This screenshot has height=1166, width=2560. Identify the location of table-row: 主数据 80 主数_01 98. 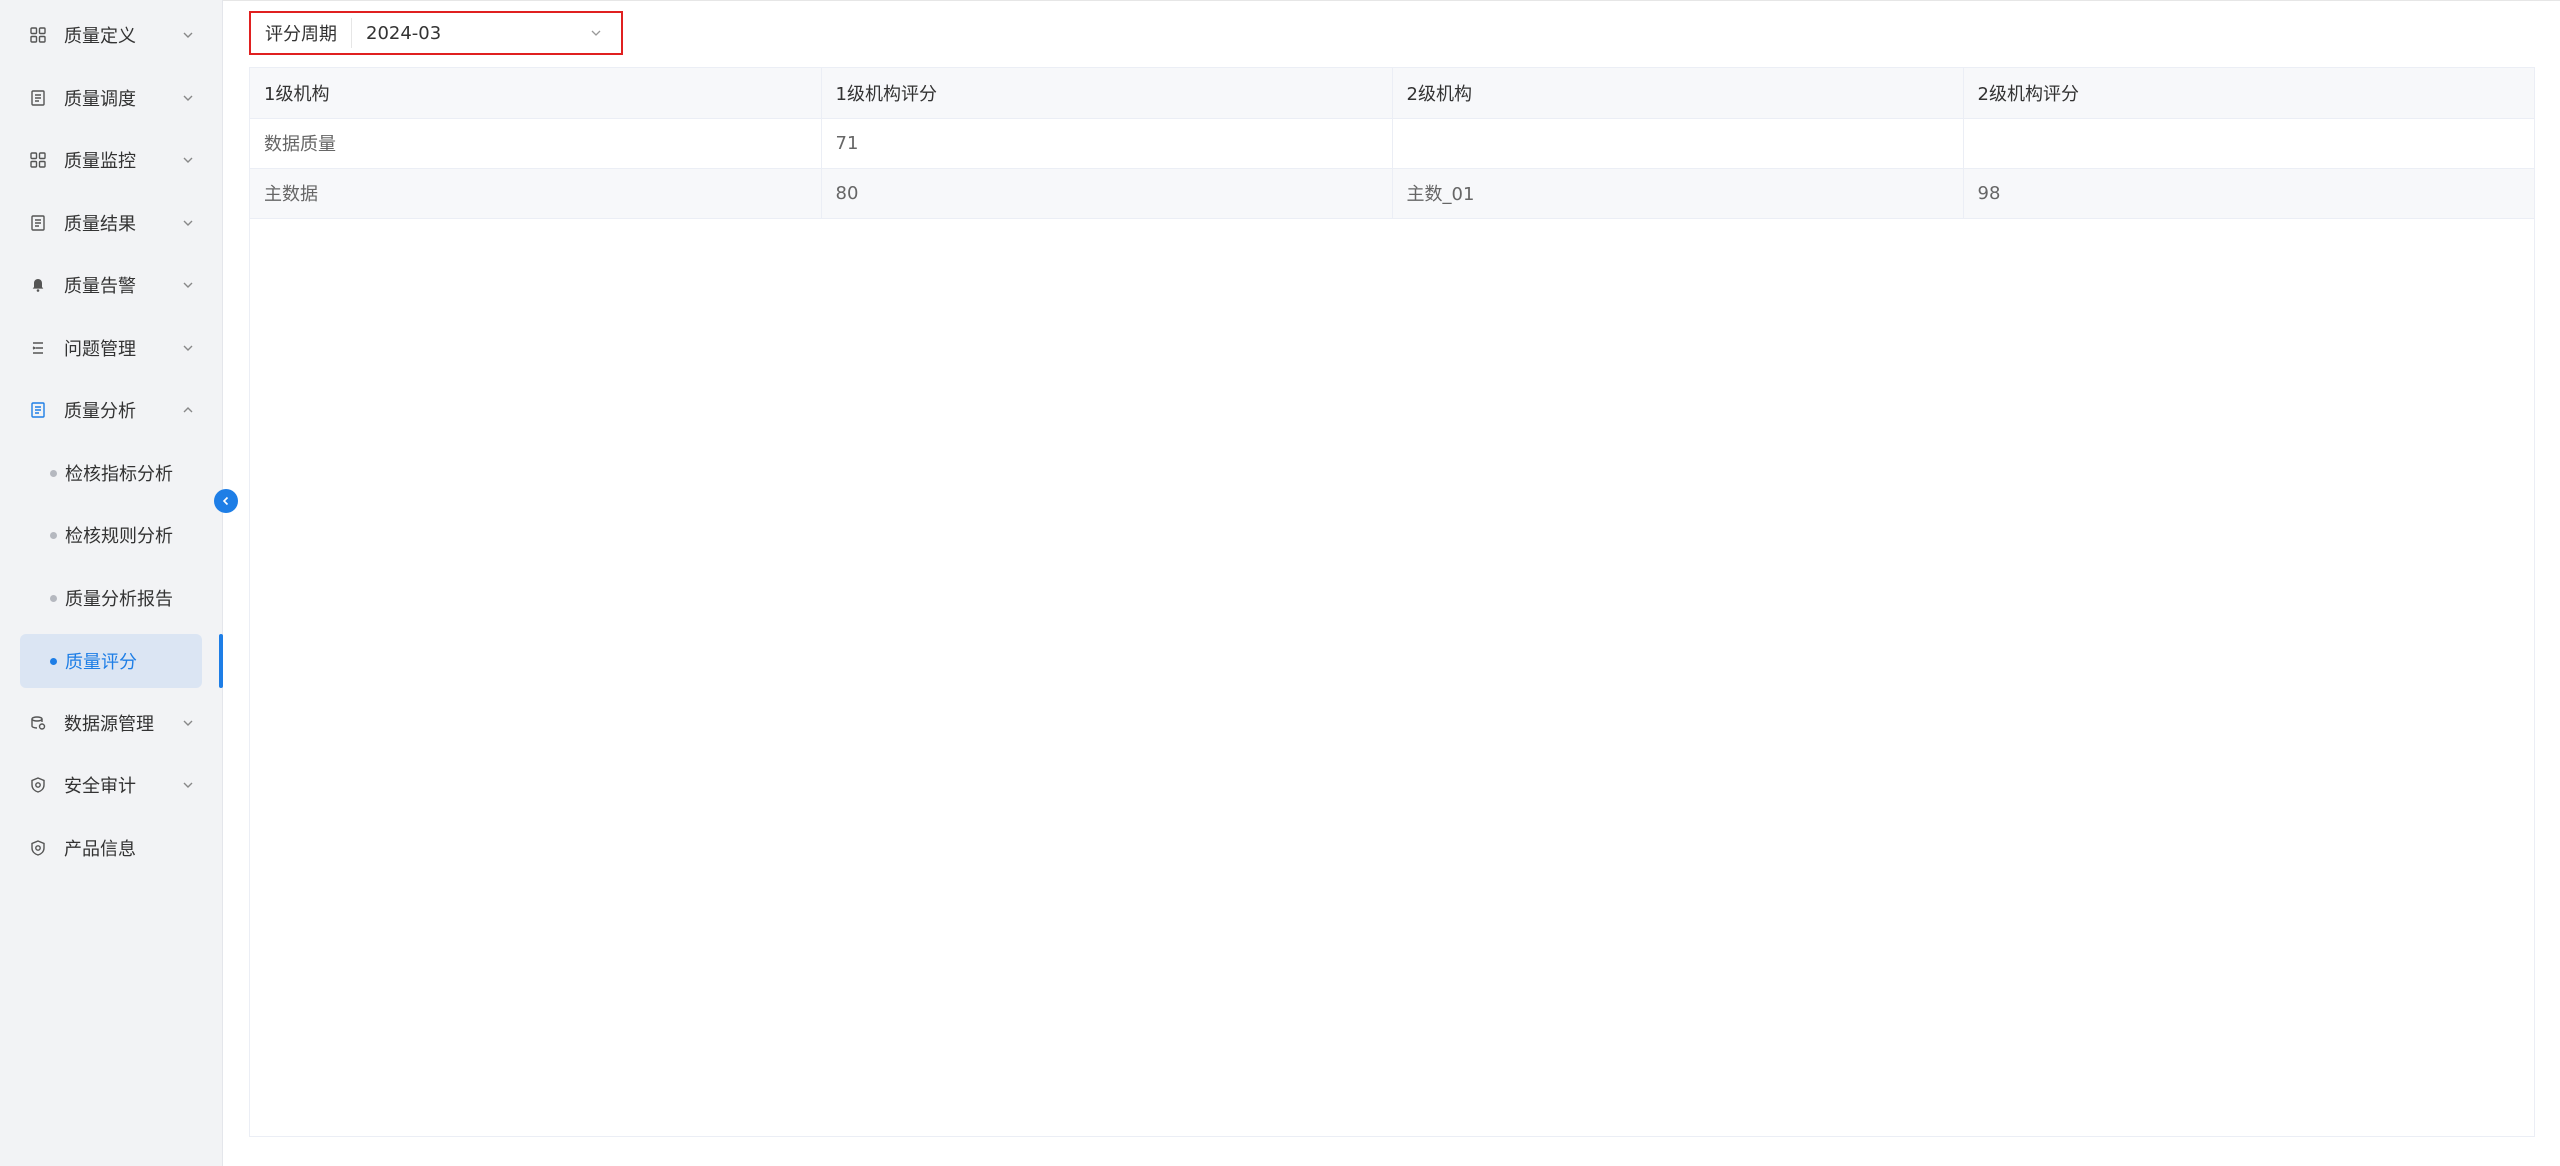
(1392, 193).